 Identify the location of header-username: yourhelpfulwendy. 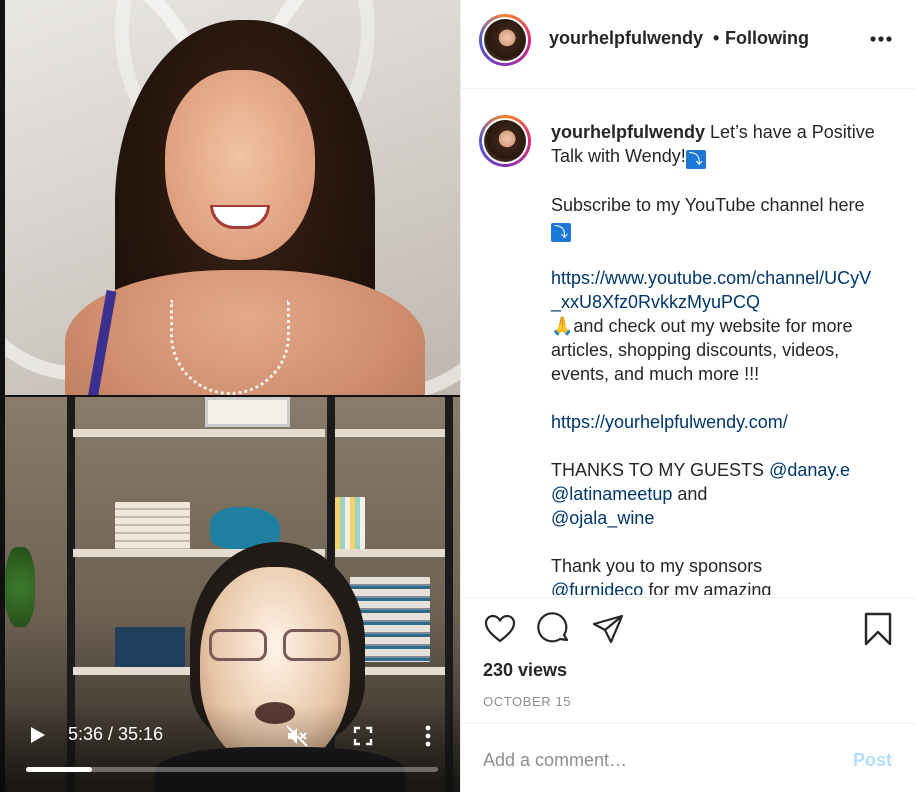
(626, 38).